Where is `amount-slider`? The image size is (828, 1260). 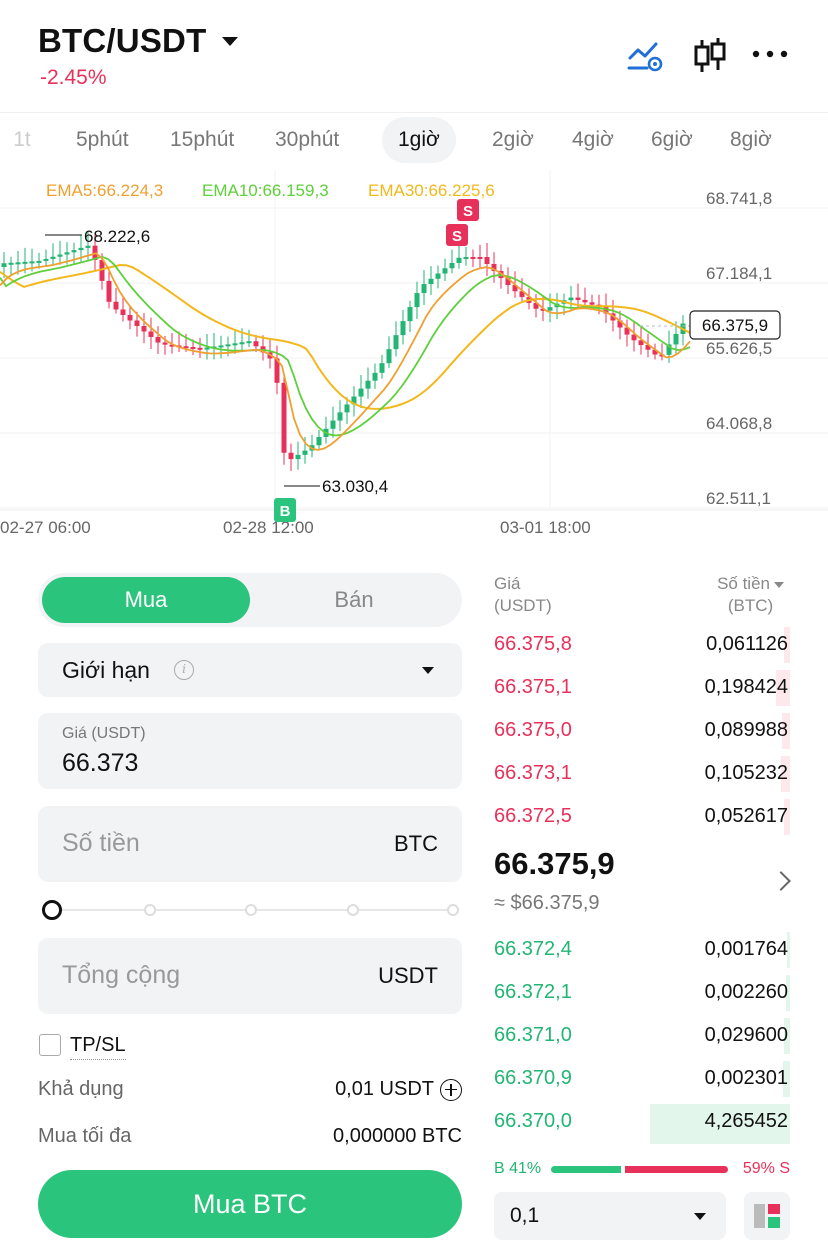
amount-slider is located at coordinates (252, 910).